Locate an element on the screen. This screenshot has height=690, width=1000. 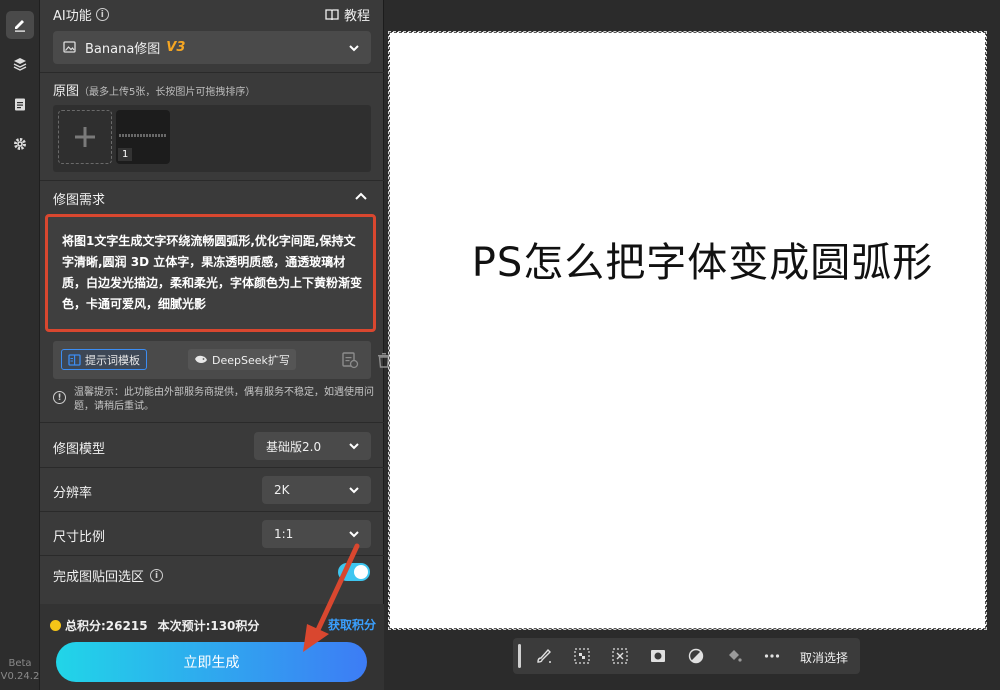
original-image-title: 原图（最多上传5张，长按图片可拖拽排序） is located at coordinates (154, 89).